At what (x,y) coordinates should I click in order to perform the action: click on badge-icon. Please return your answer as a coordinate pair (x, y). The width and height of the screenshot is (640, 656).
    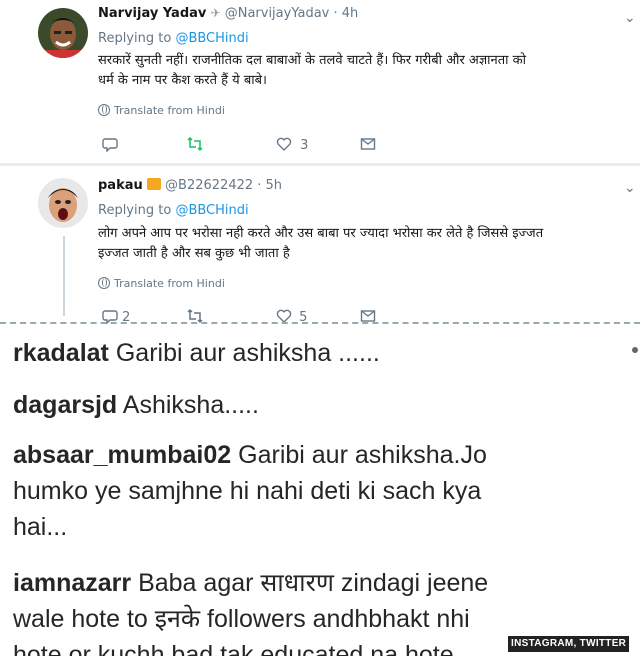
    Looking at the image, I should click on (153, 184).